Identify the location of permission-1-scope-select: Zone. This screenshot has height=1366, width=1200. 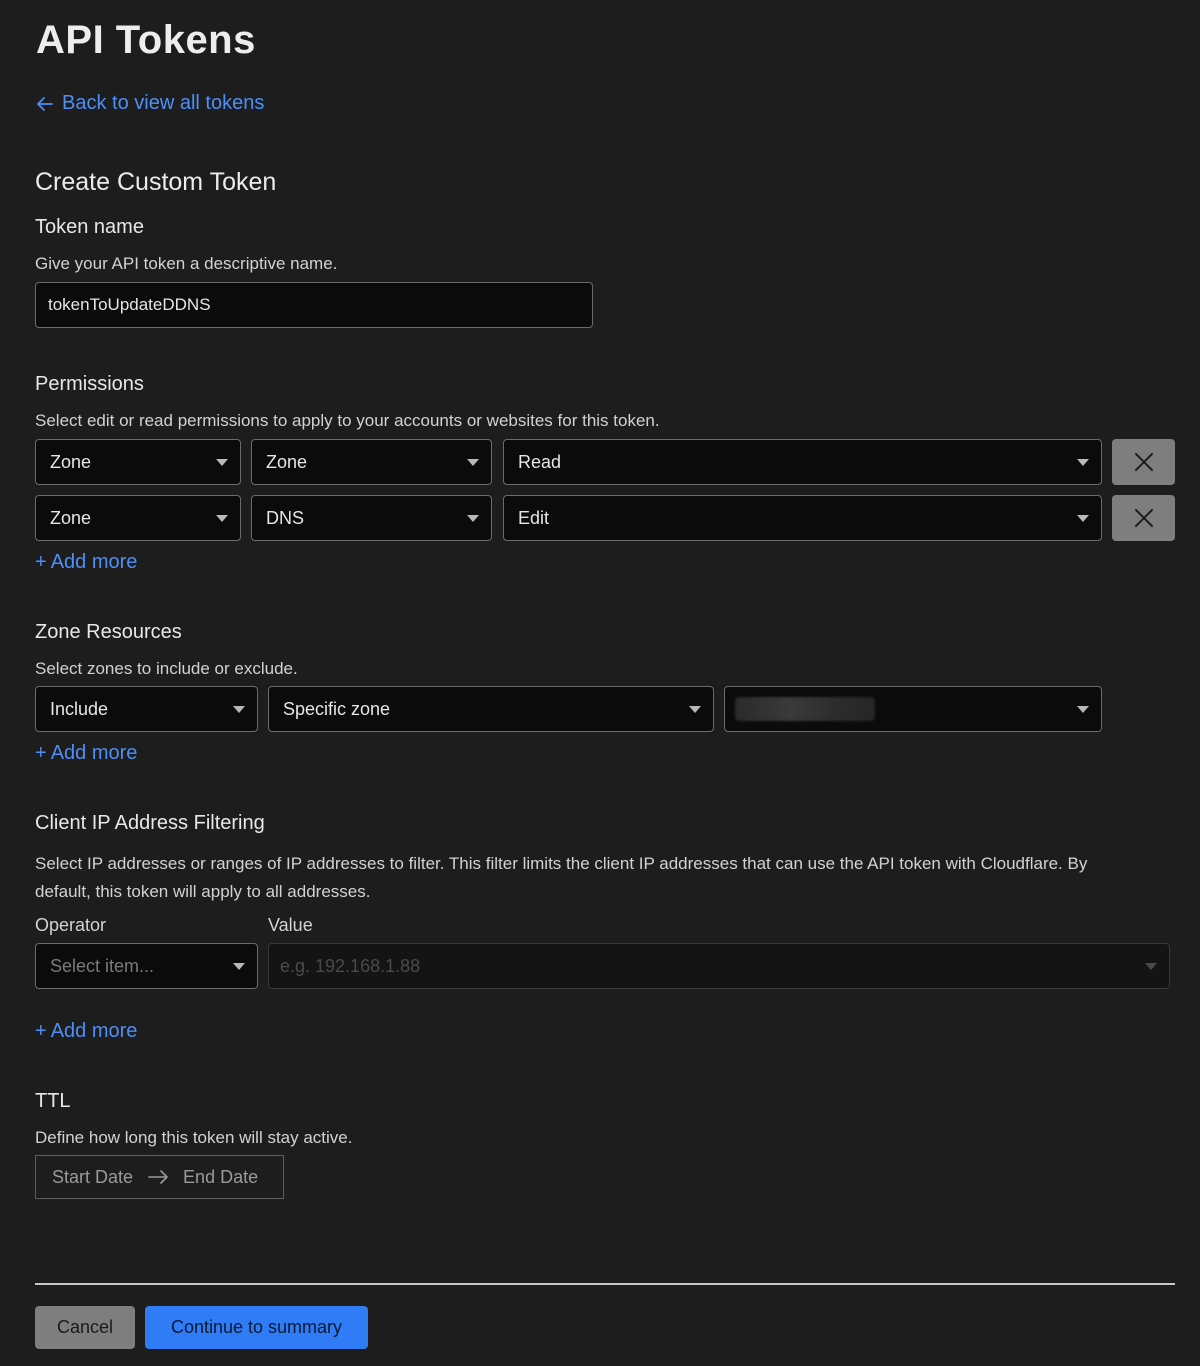
(138, 462).